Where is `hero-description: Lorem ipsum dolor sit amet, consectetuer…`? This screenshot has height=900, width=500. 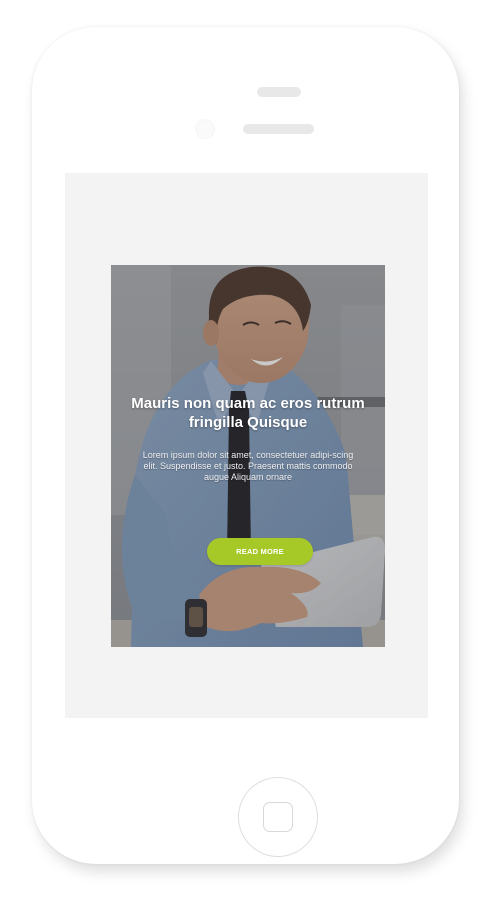
hero-description: Lorem ipsum dolor sit amet, consectetuer… is located at coordinates (248, 466).